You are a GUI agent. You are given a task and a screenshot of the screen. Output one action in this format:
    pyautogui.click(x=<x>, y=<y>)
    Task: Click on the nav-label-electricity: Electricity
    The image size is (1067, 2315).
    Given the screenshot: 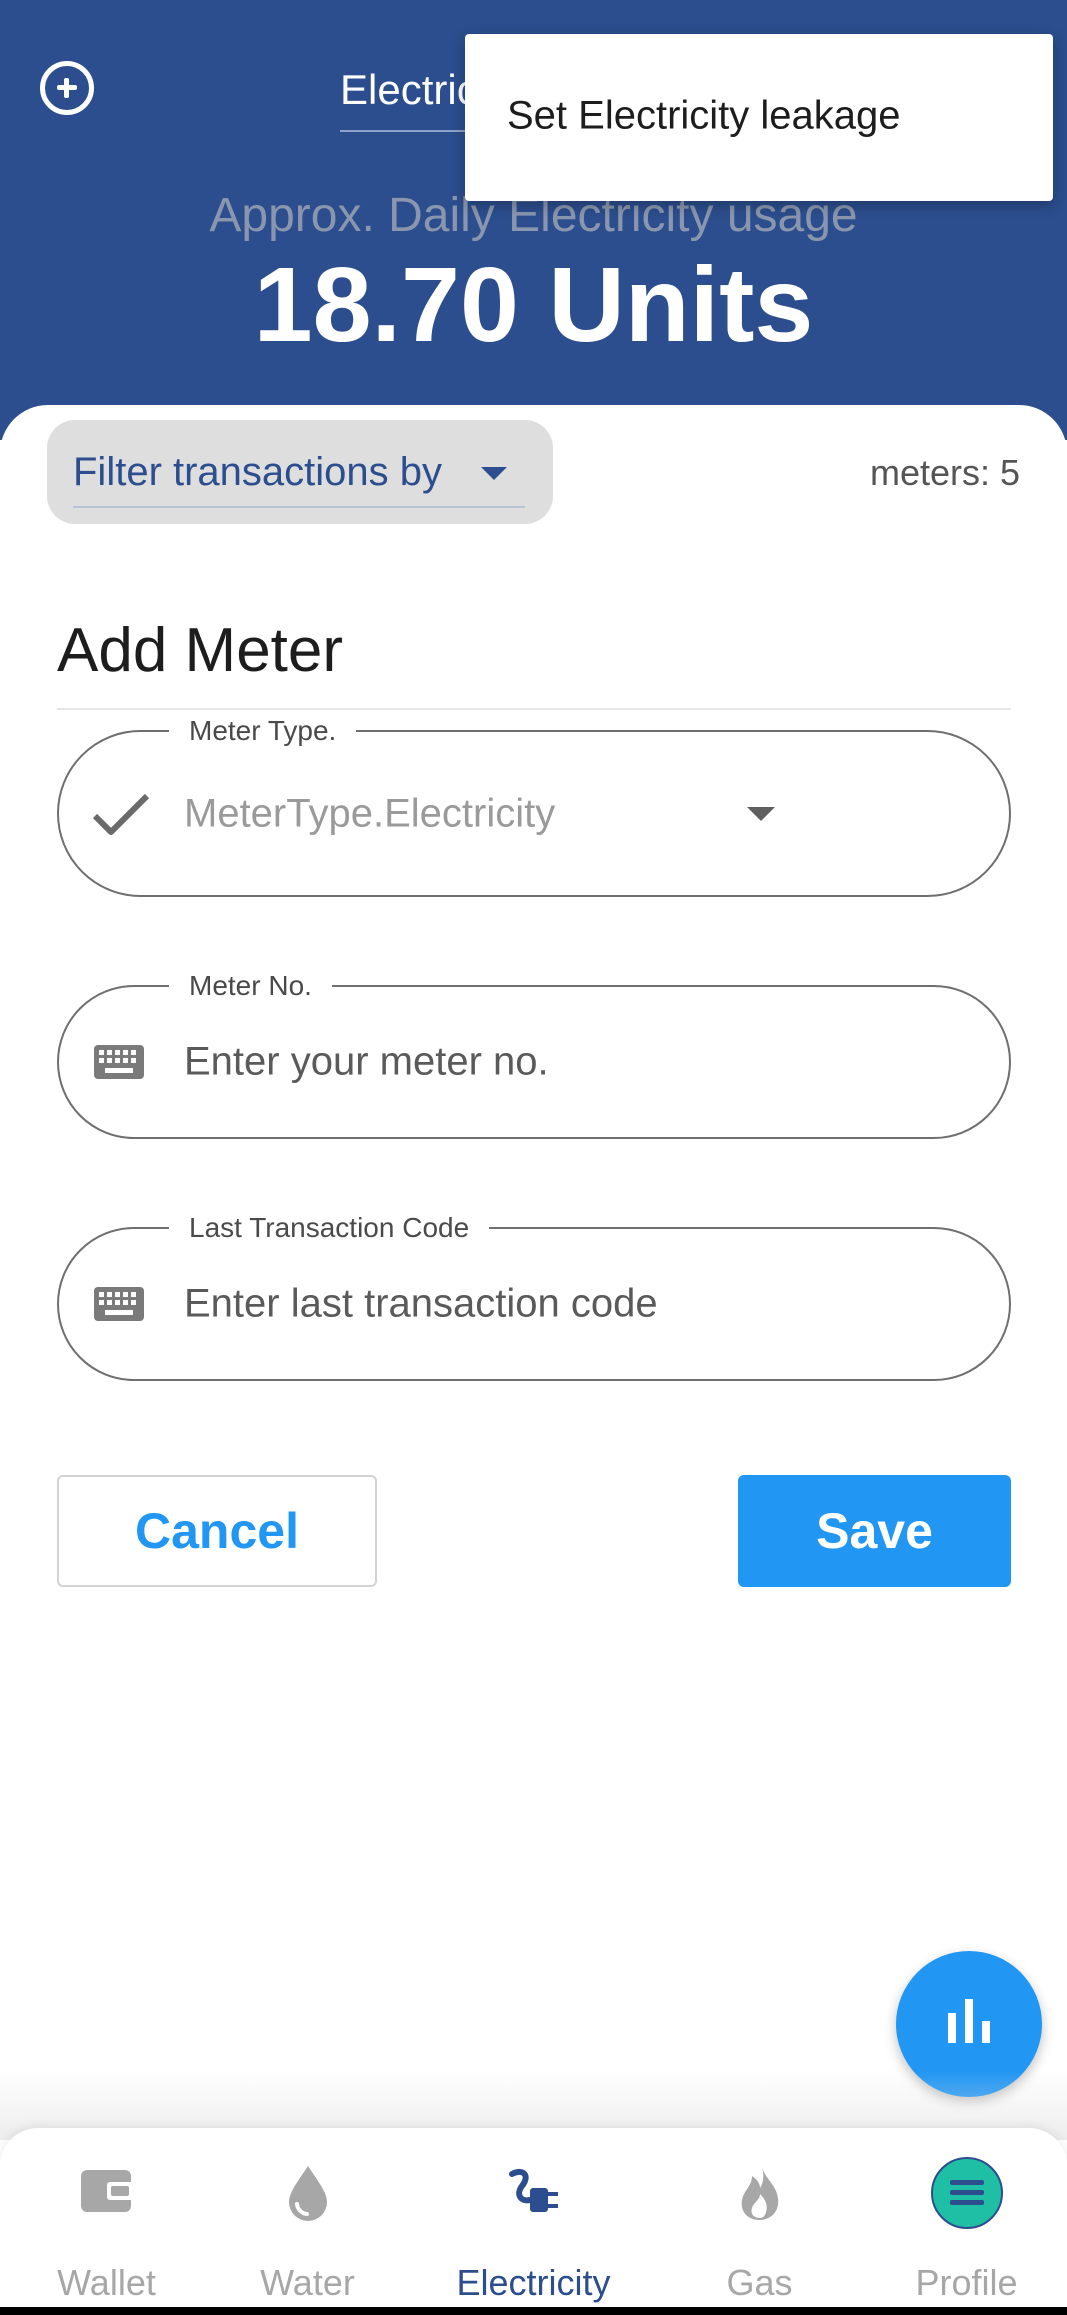 What is the action you would take?
    pyautogui.click(x=533, y=2282)
    